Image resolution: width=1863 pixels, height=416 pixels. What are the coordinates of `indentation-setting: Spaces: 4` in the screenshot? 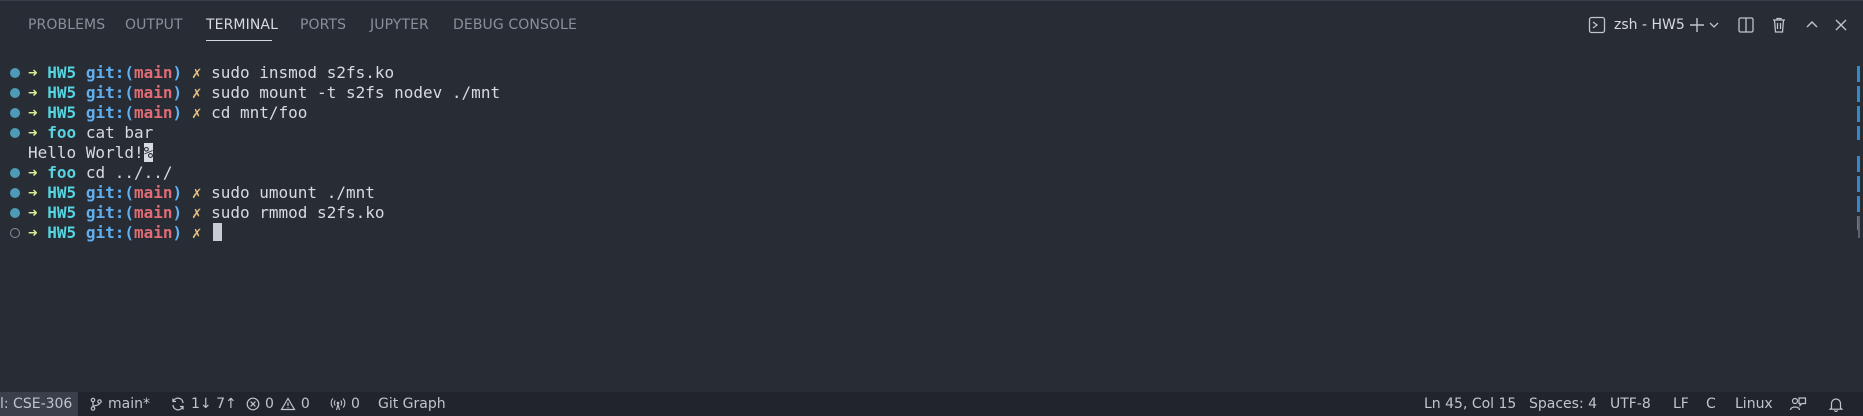 It's located at (1563, 404).